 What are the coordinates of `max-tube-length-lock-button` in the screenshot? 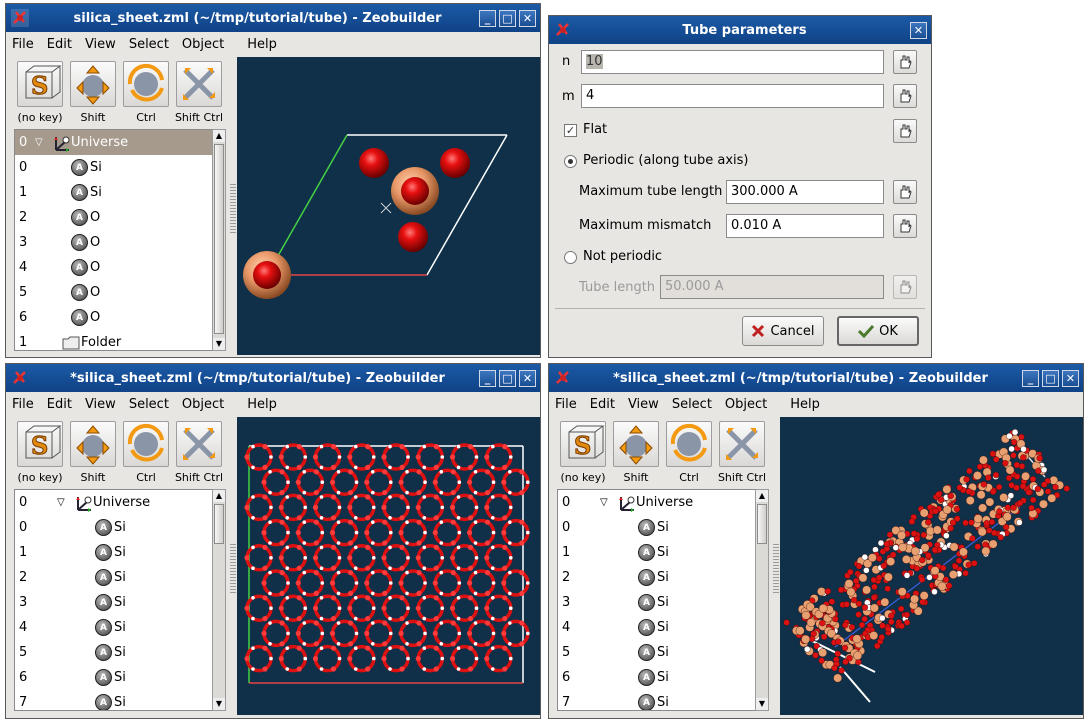 It's located at (905, 192).